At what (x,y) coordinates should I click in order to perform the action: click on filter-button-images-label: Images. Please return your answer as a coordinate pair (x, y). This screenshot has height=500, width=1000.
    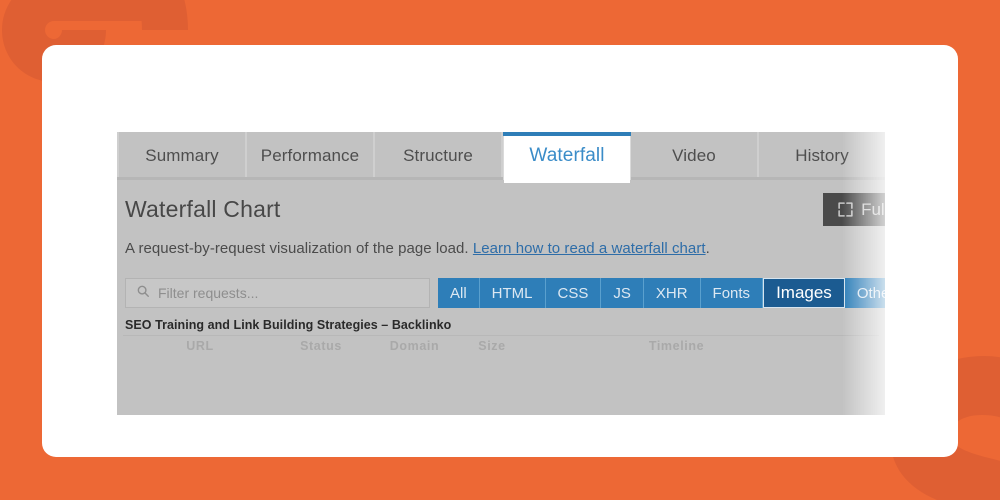
    Looking at the image, I should click on (804, 292).